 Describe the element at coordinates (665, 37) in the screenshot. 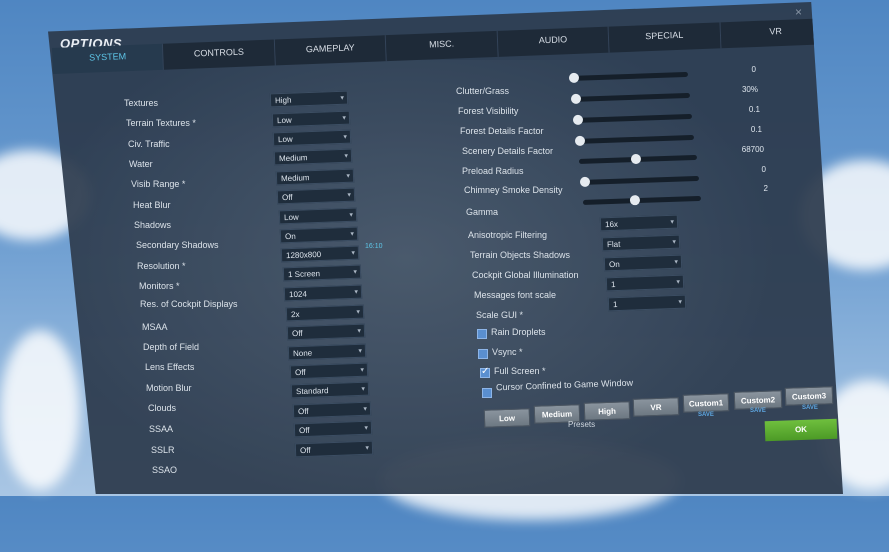

I see `tab-special: SPECIAL` at that location.